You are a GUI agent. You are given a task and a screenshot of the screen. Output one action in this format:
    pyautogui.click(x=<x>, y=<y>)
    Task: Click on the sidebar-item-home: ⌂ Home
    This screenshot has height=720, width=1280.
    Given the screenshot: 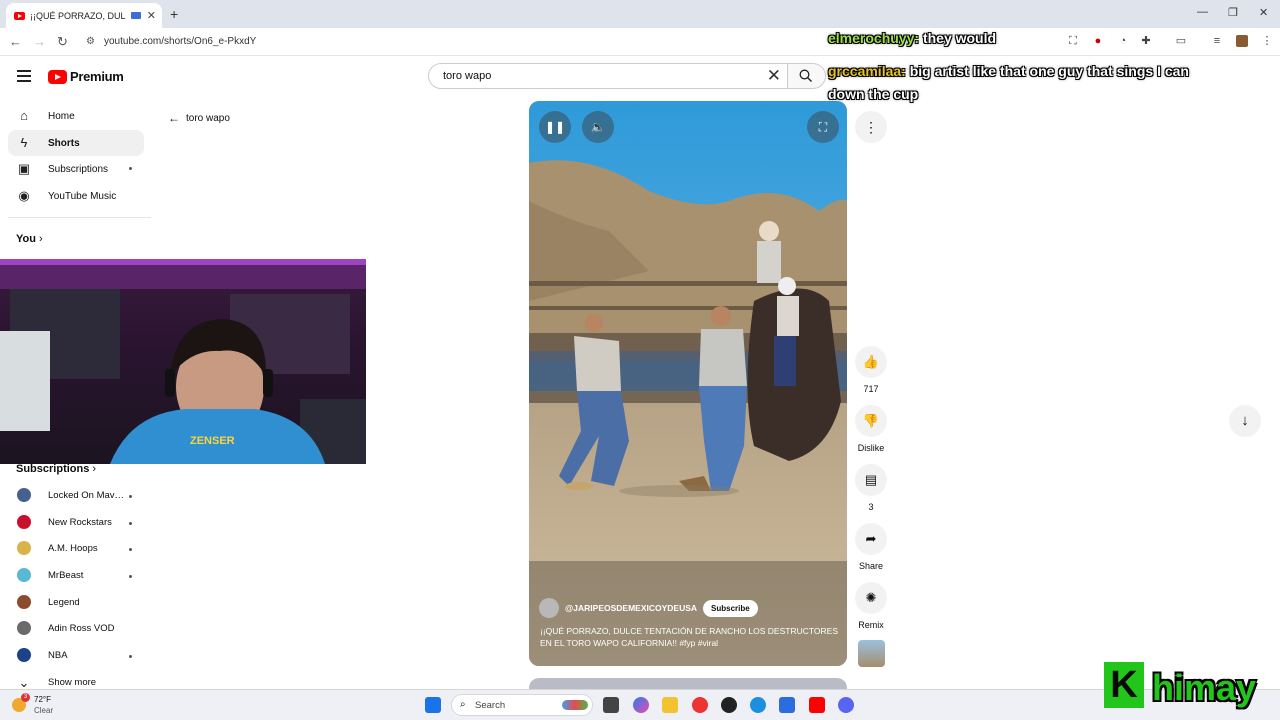 What is the action you would take?
    pyautogui.click(x=76, y=116)
    